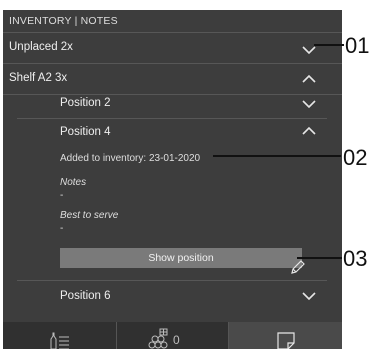  I want to click on tab-bottles: 0, so click(172, 335).